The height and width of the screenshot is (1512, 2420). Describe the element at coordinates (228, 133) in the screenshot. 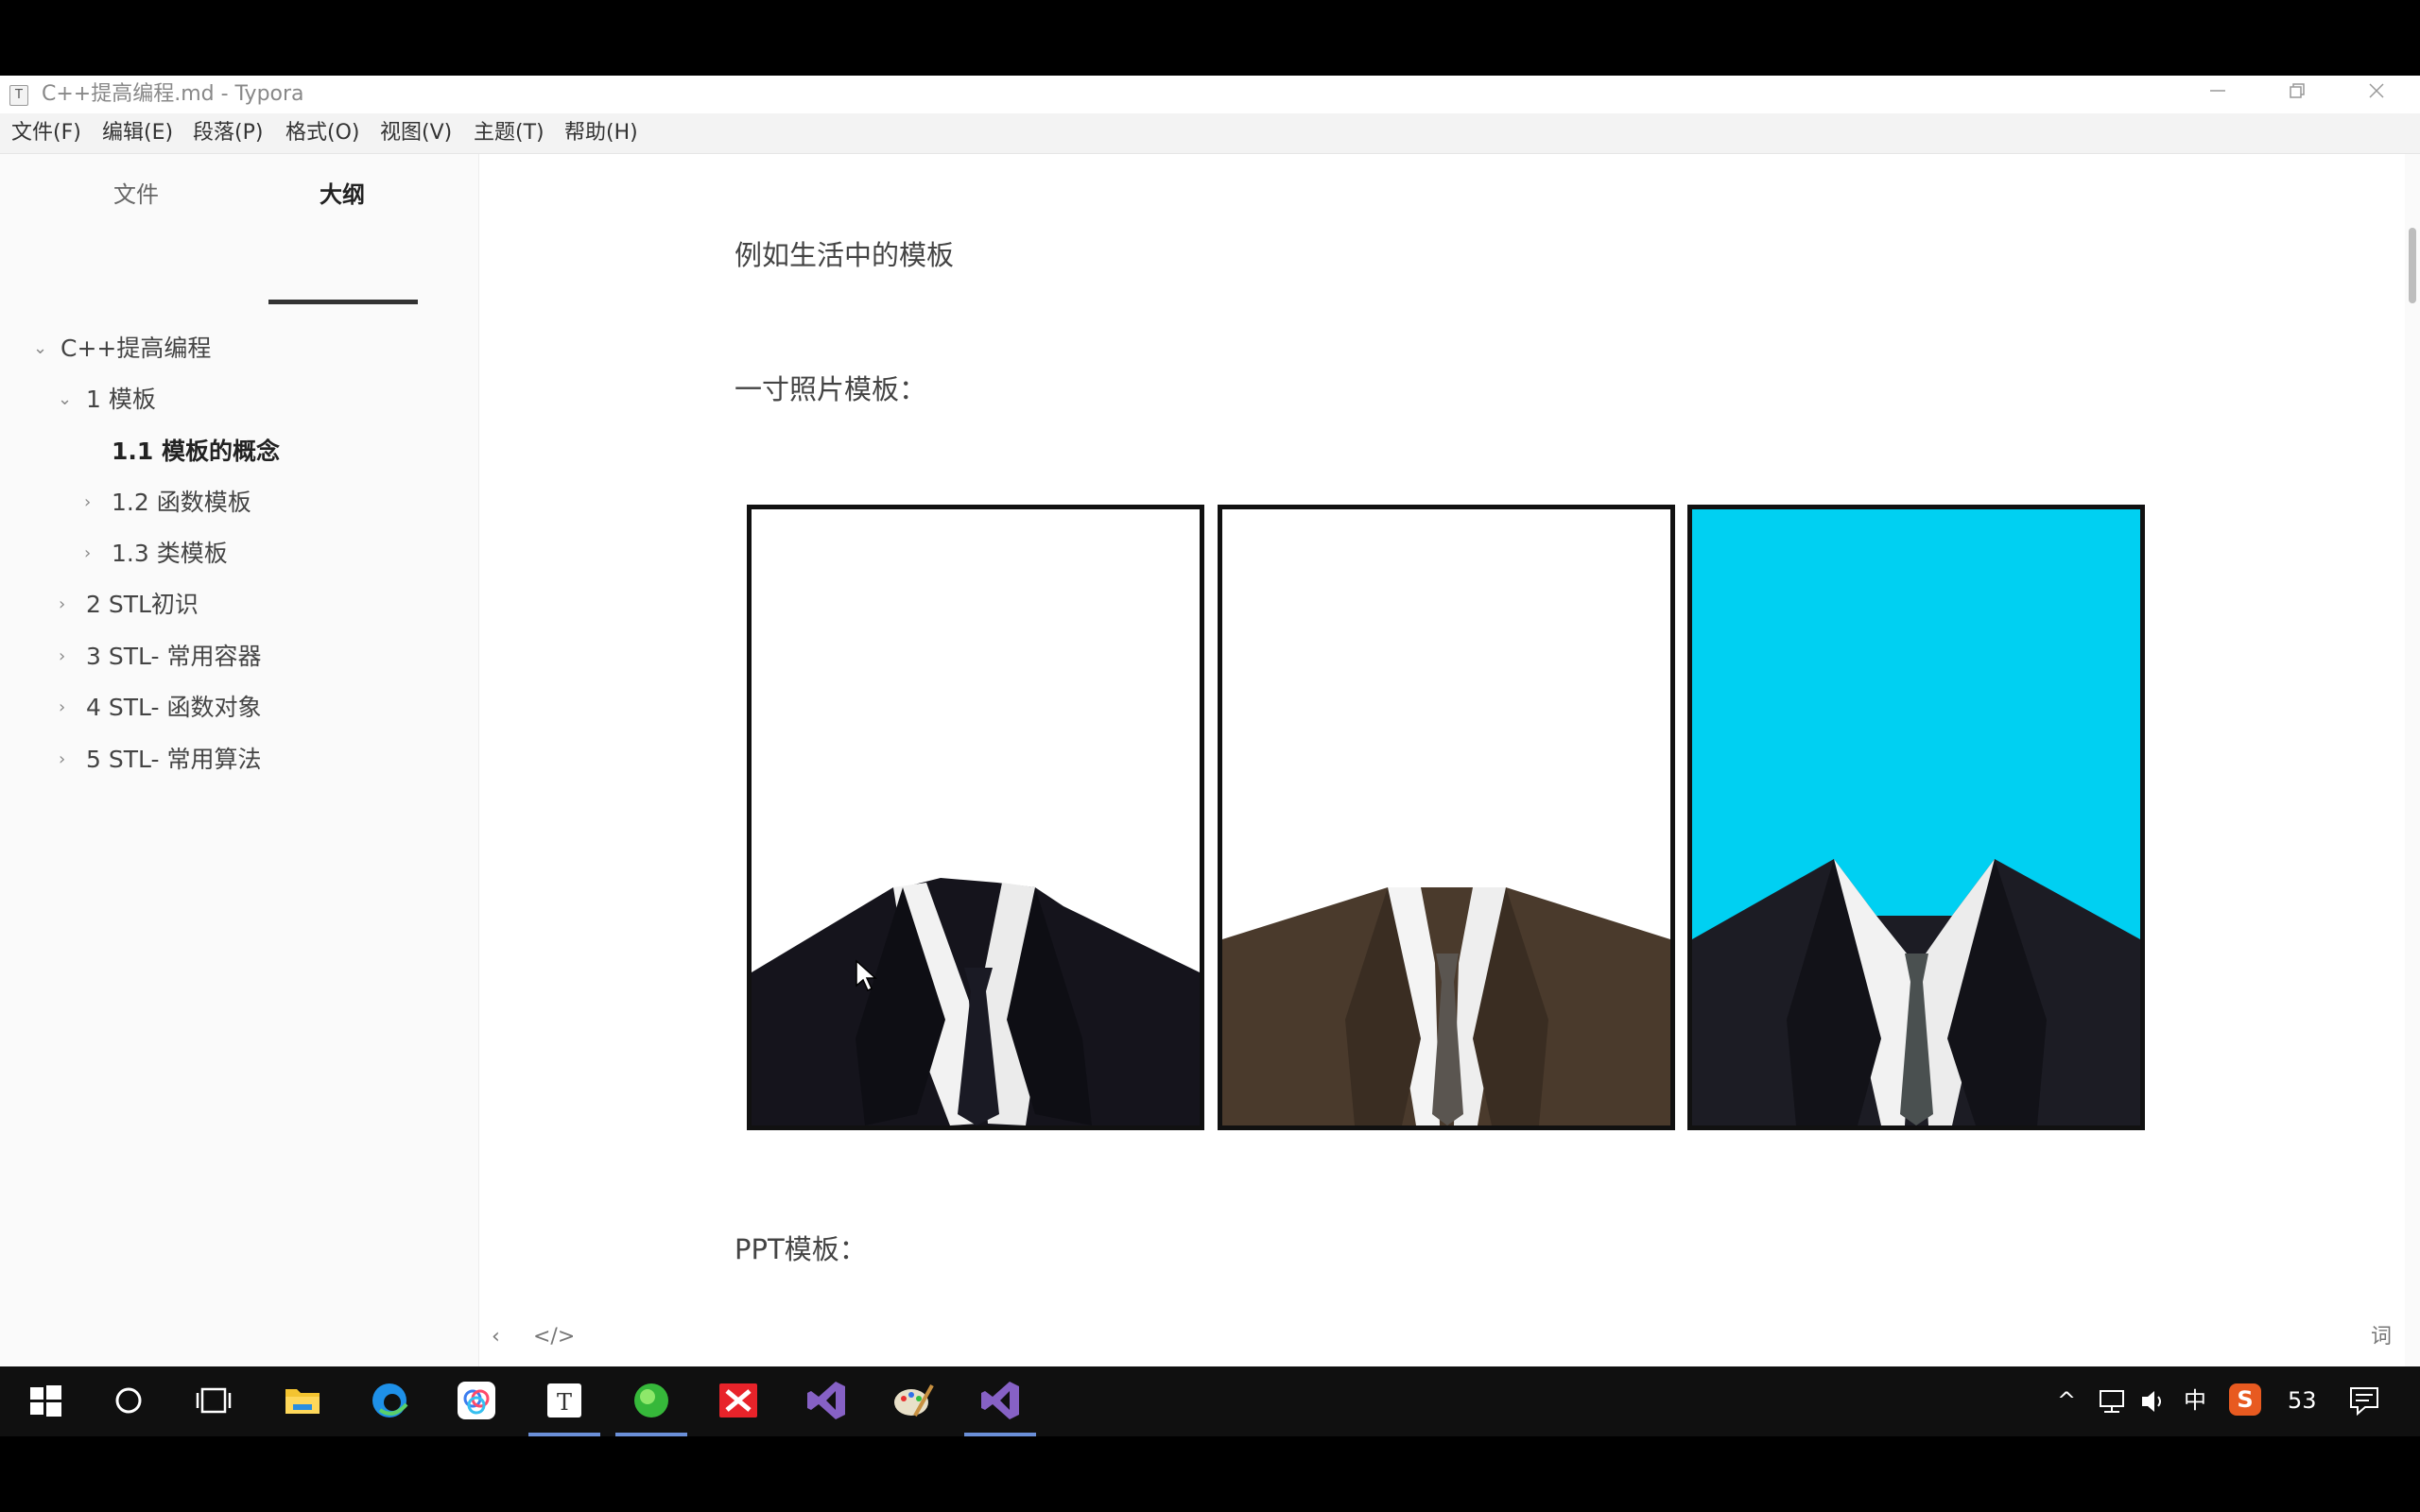

I see `menu-paragraph: 段落(P)` at that location.